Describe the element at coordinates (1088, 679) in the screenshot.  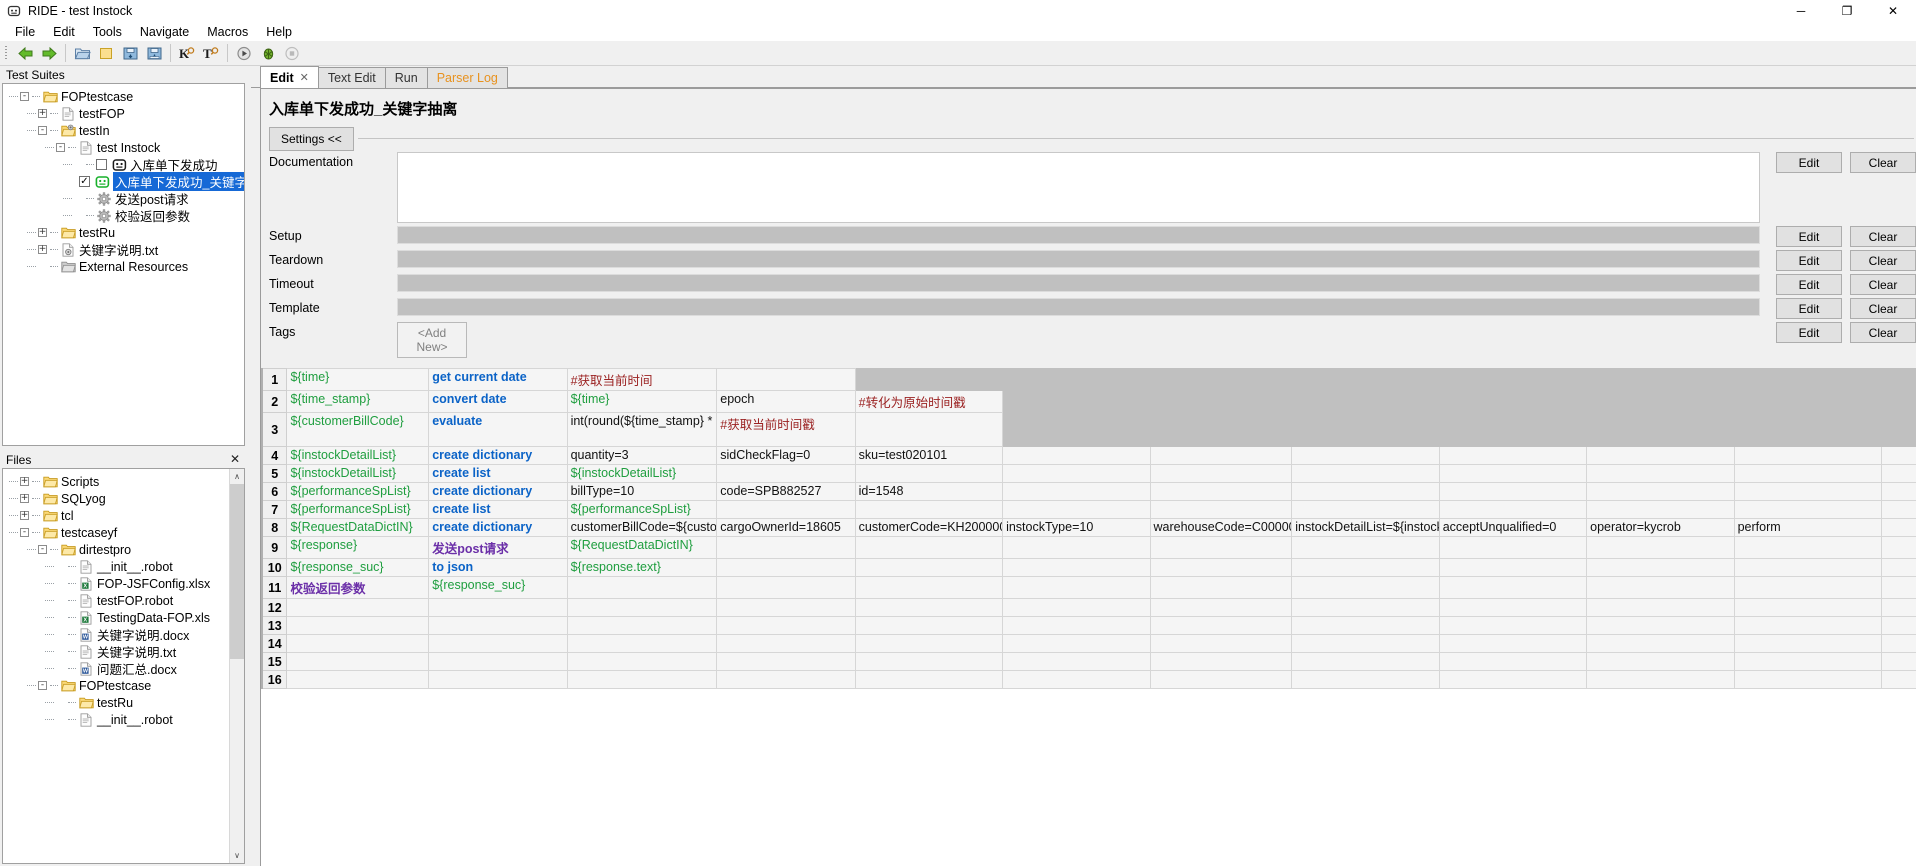
I see `grid-row: 16` at that location.